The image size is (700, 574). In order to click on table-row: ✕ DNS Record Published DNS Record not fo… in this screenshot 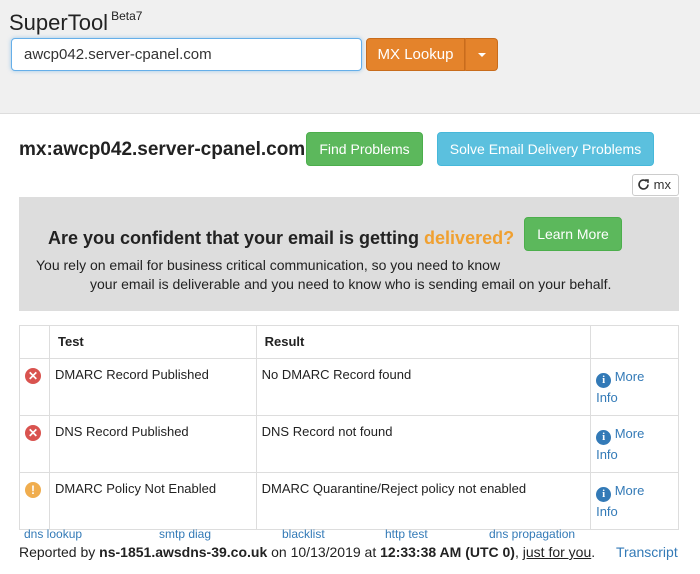, I will do `click(349, 444)`.